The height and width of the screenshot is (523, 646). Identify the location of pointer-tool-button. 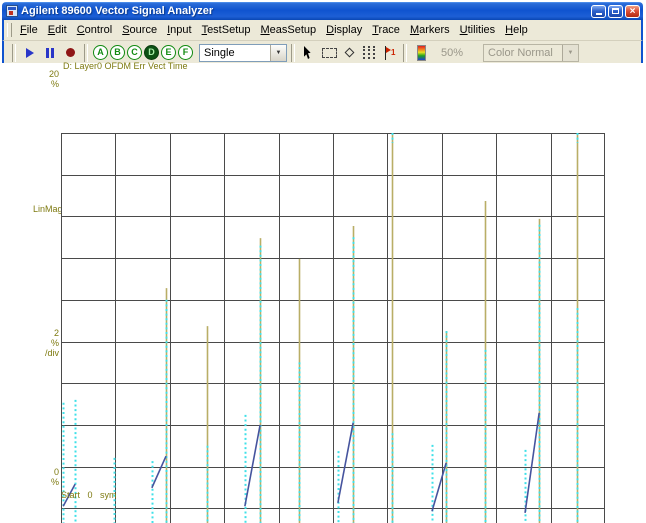
(309, 52).